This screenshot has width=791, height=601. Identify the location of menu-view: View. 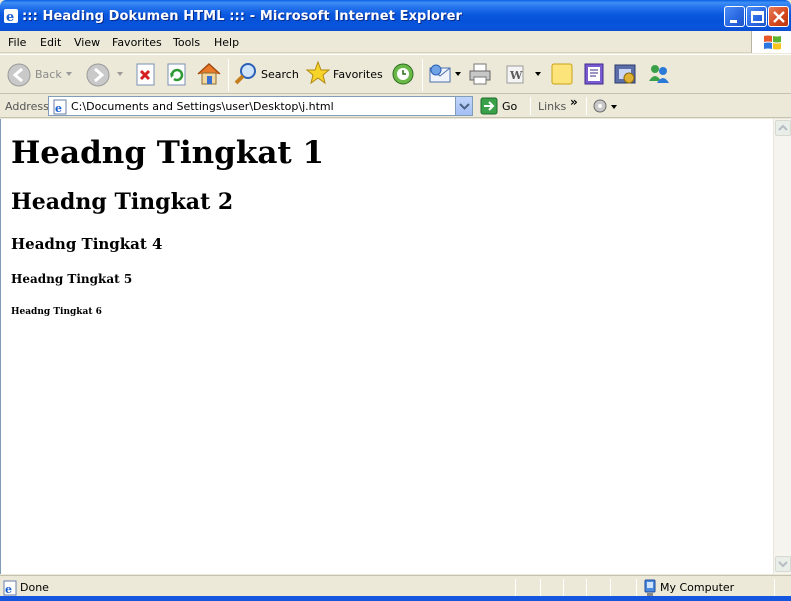
(87, 42).